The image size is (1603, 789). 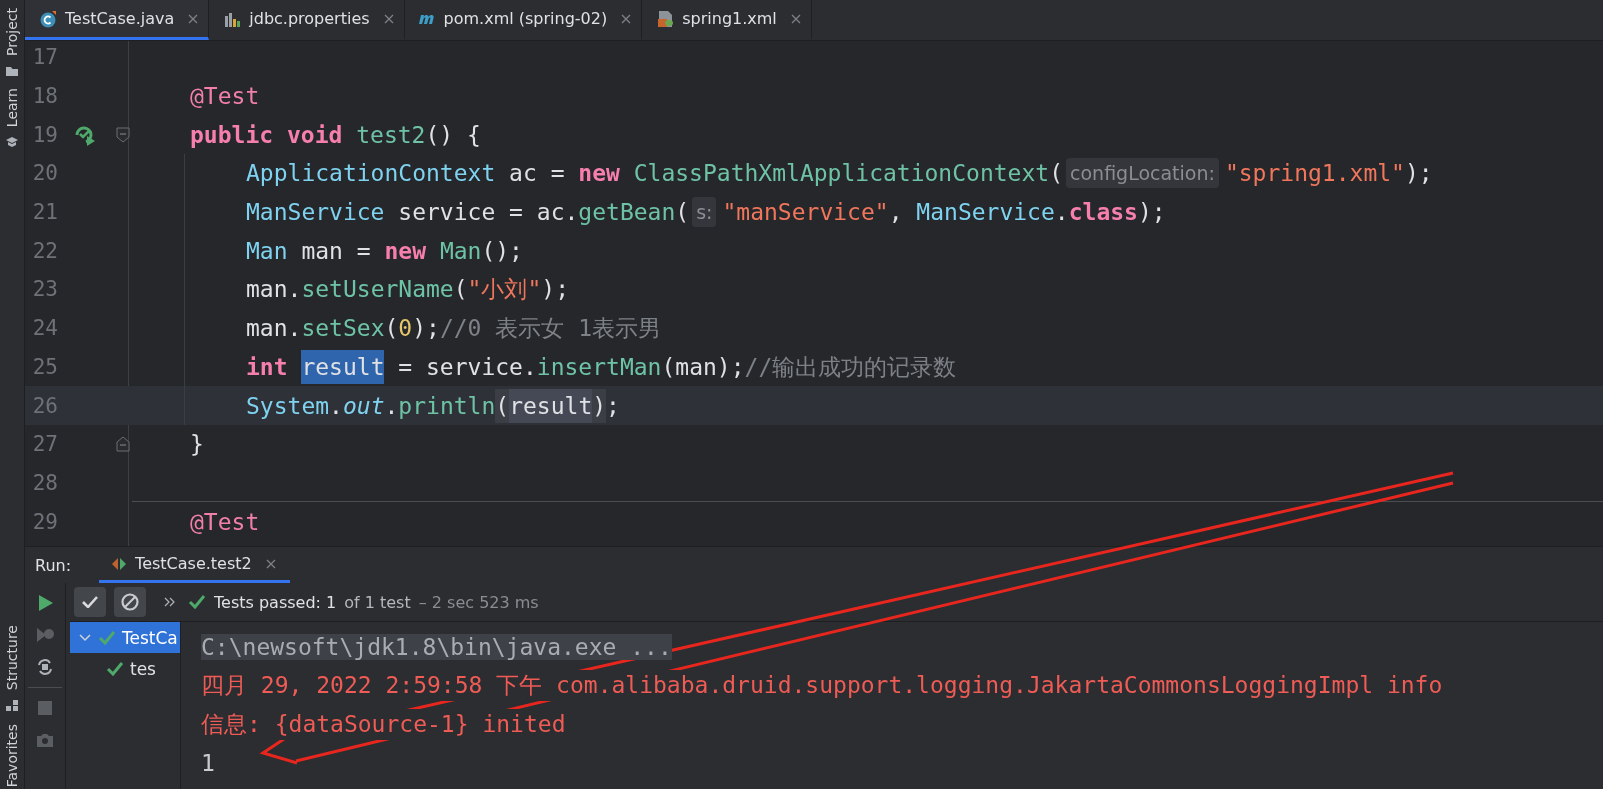 What do you see at coordinates (343, 329) in the screenshot?
I see `method-name: setSex` at bounding box center [343, 329].